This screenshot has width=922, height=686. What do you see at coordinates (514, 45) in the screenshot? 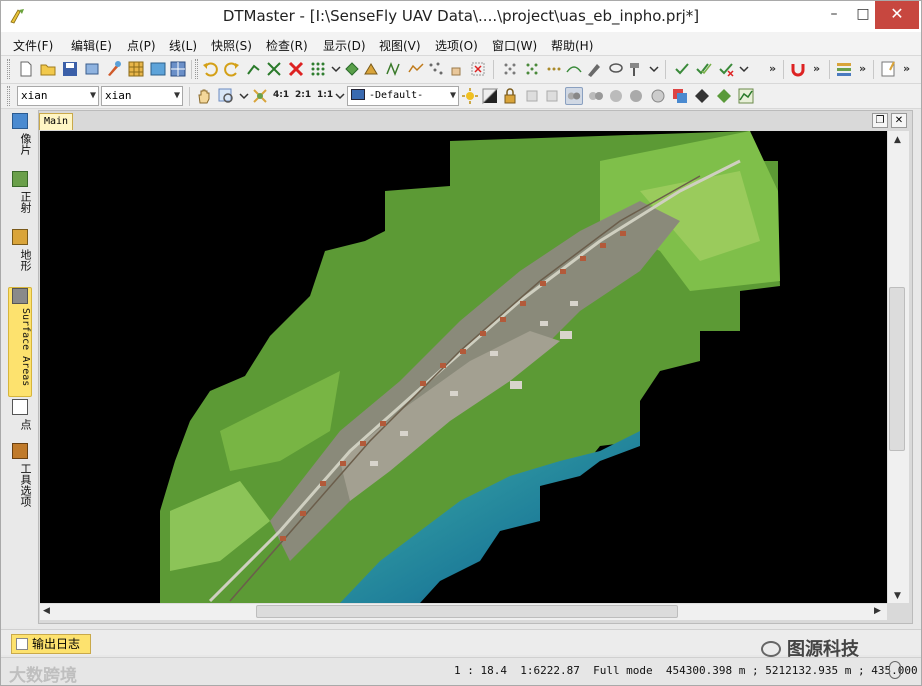
I see `menu-window: 窗口(W)` at bounding box center [514, 45].